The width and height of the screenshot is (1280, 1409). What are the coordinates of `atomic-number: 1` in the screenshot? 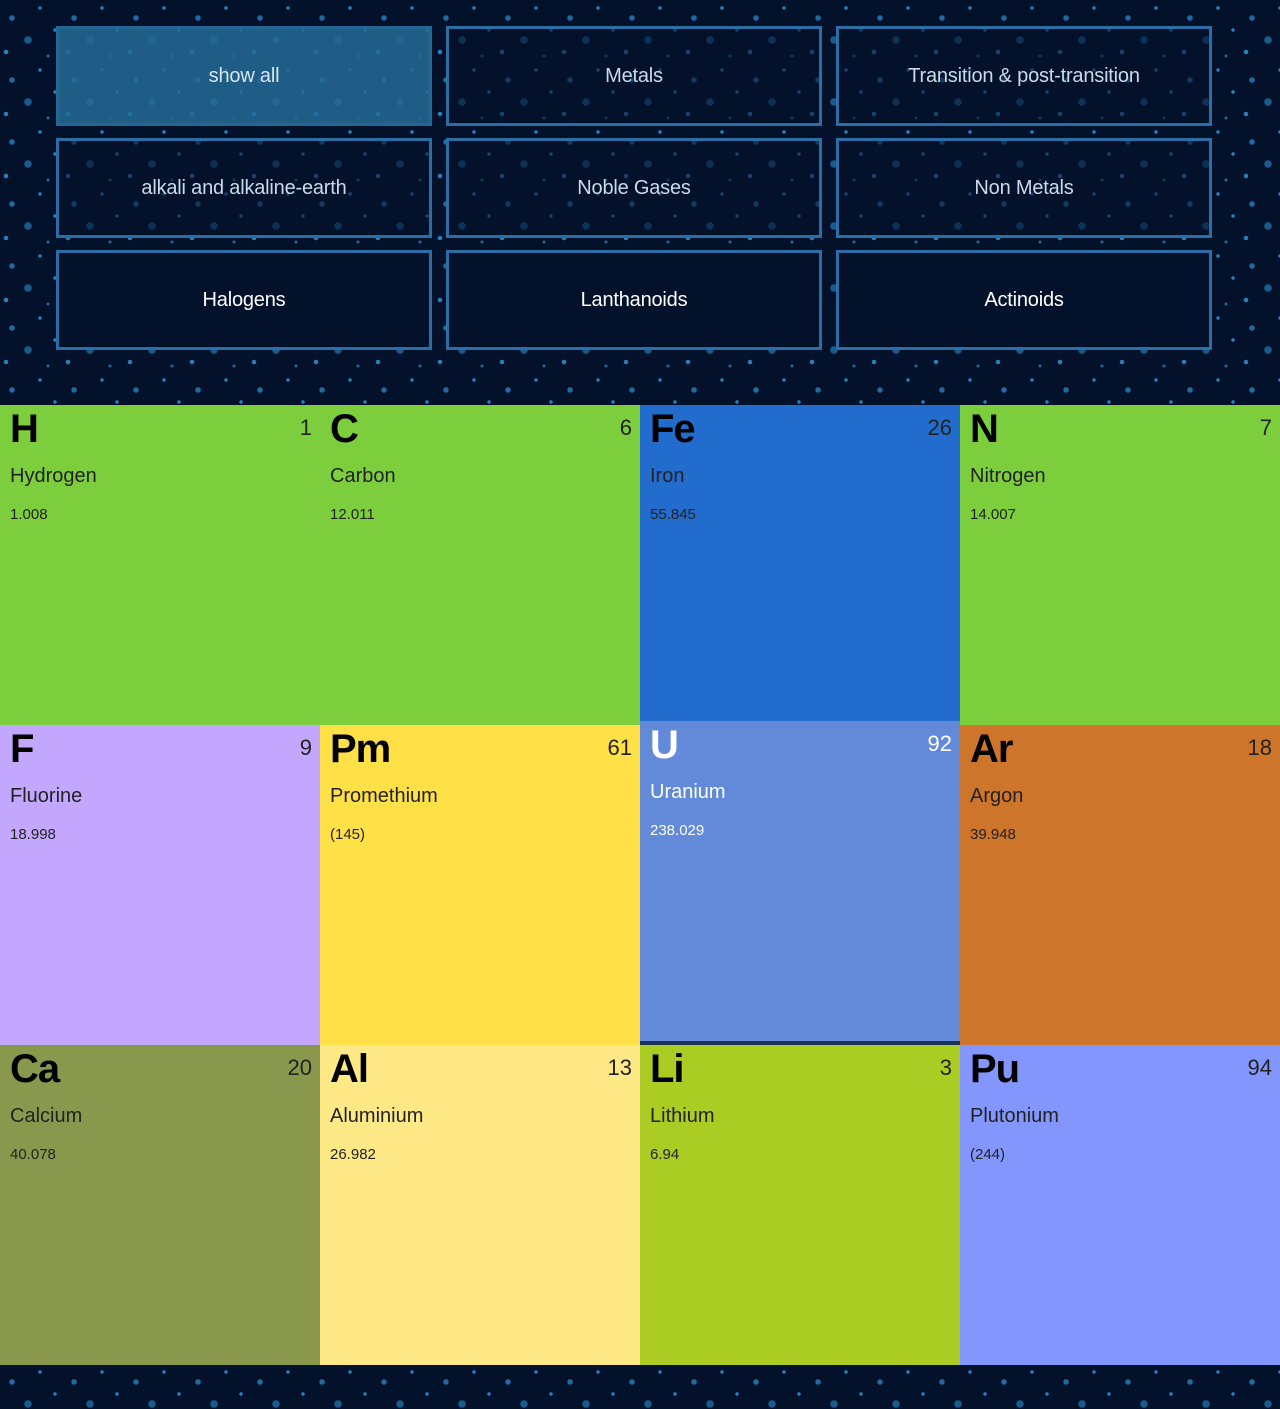 It's located at (305, 427).